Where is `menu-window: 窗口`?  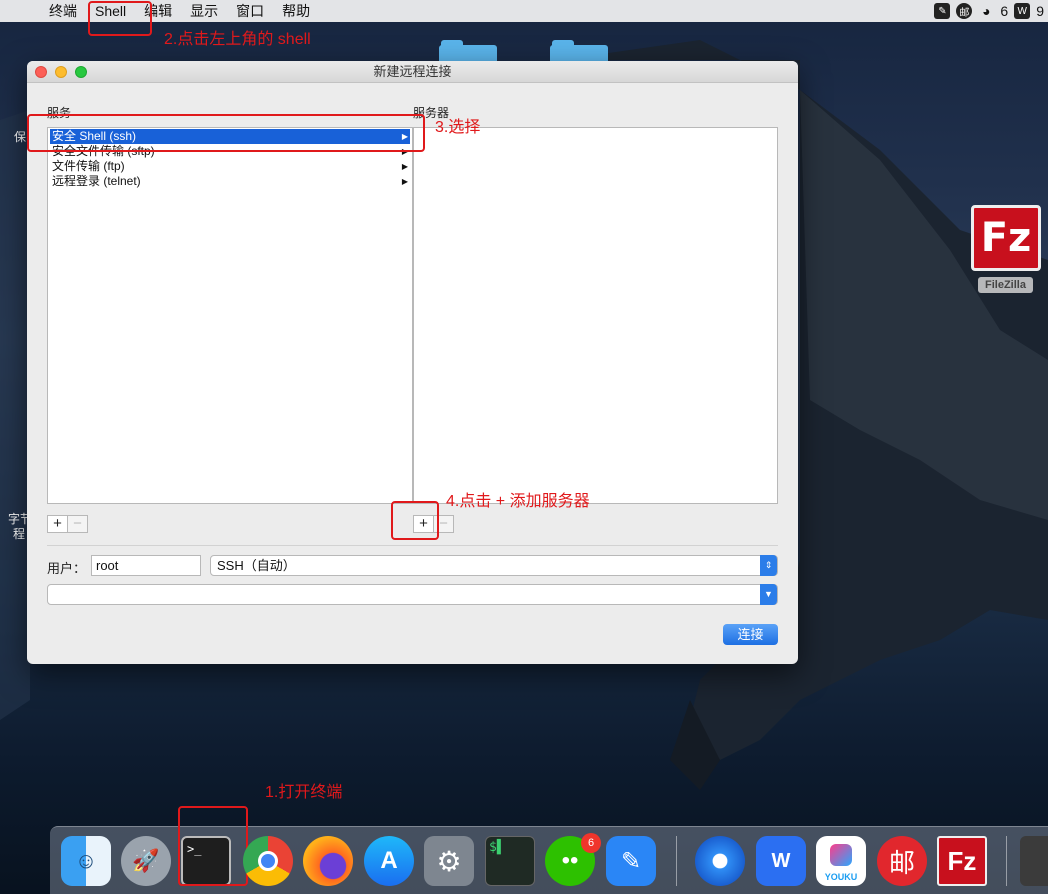
menu-window: 窗口 is located at coordinates (250, 11).